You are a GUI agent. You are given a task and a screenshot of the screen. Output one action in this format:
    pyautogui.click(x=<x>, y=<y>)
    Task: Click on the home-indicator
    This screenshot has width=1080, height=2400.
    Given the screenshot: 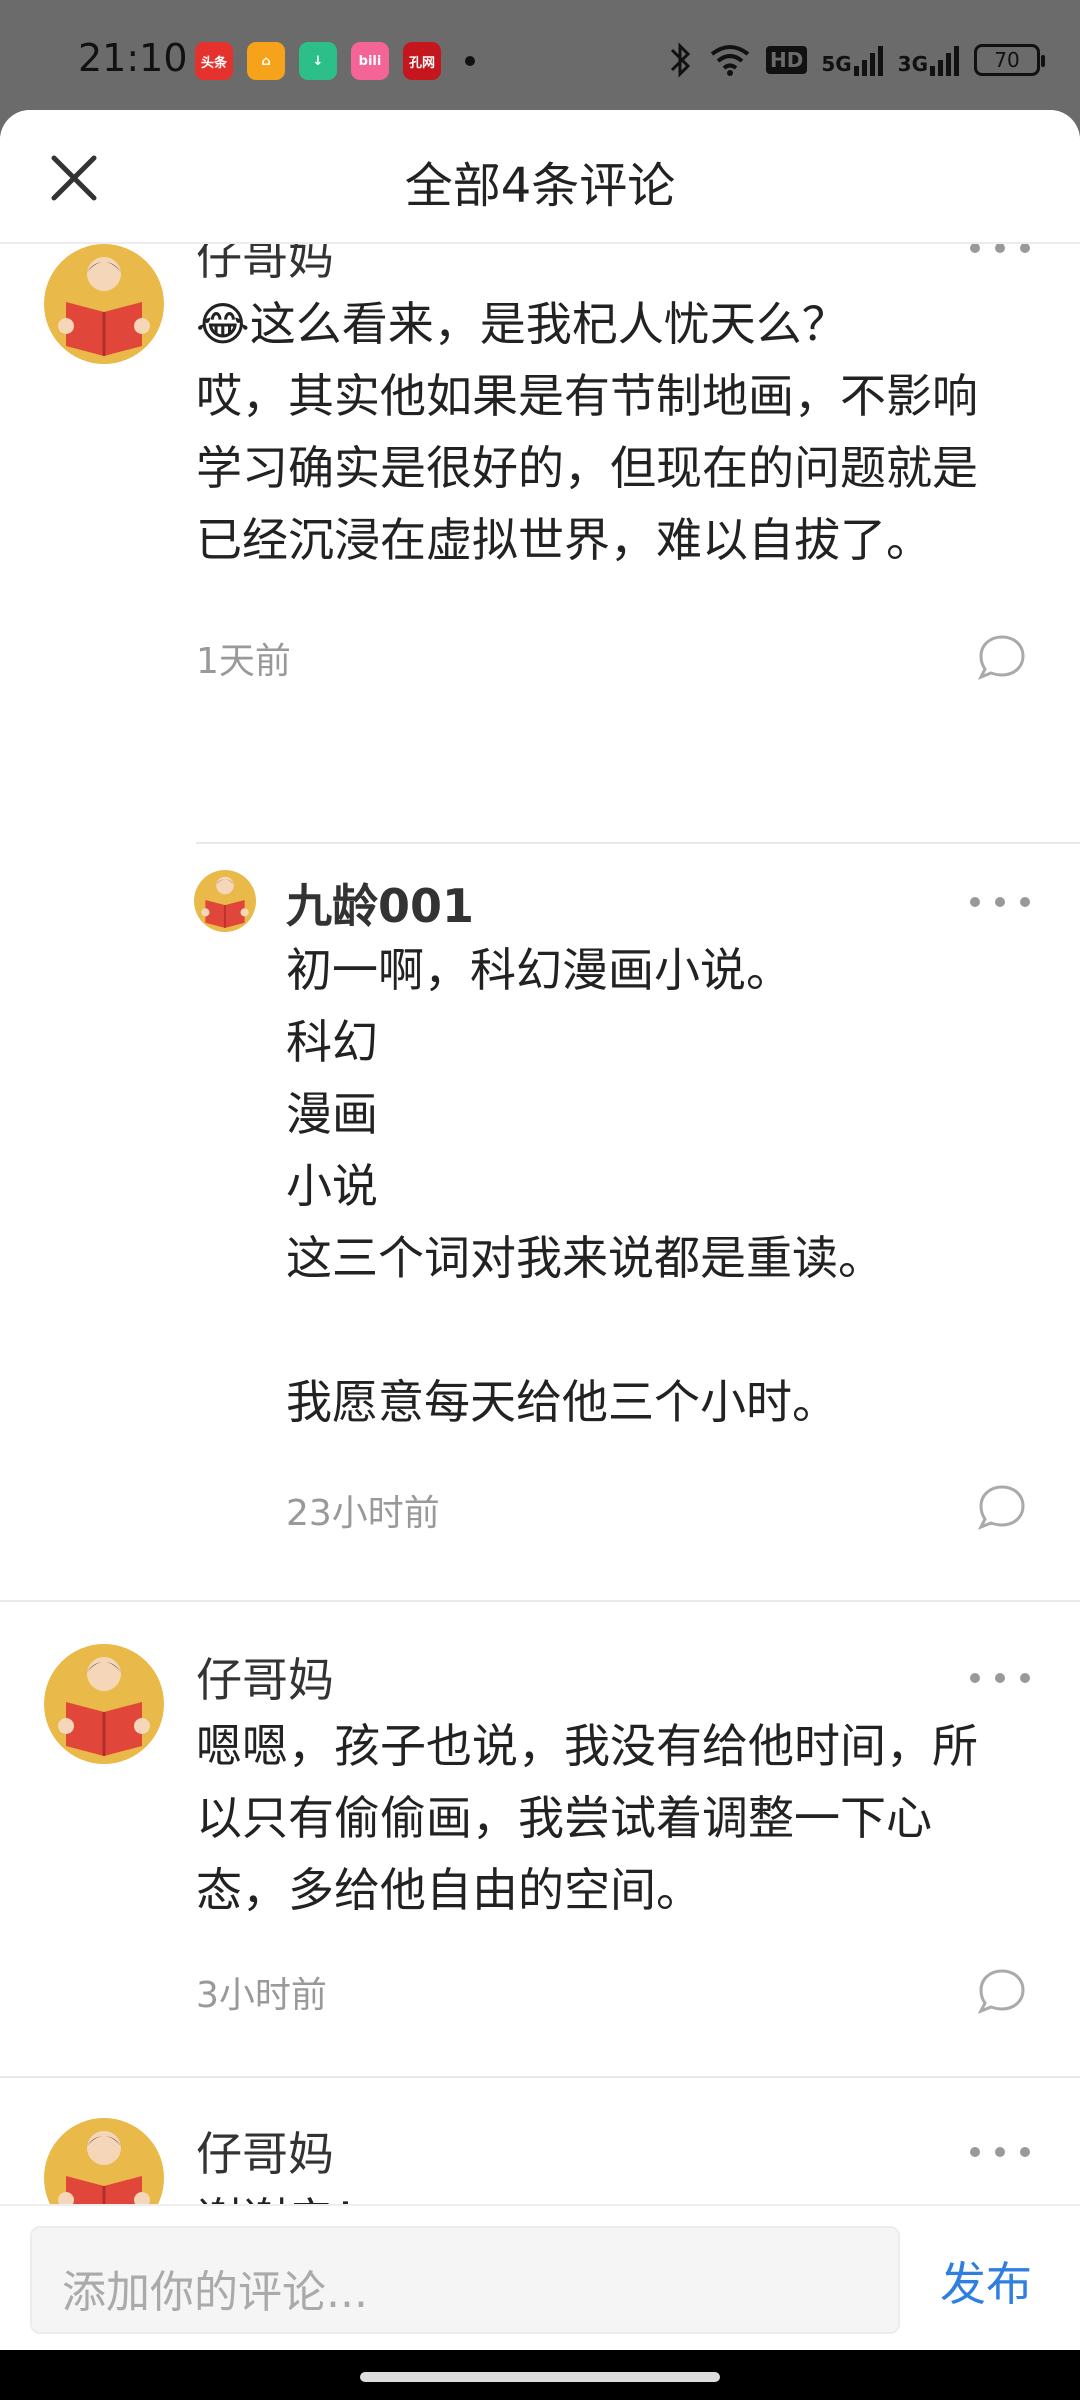 What is the action you would take?
    pyautogui.click(x=540, y=2377)
    